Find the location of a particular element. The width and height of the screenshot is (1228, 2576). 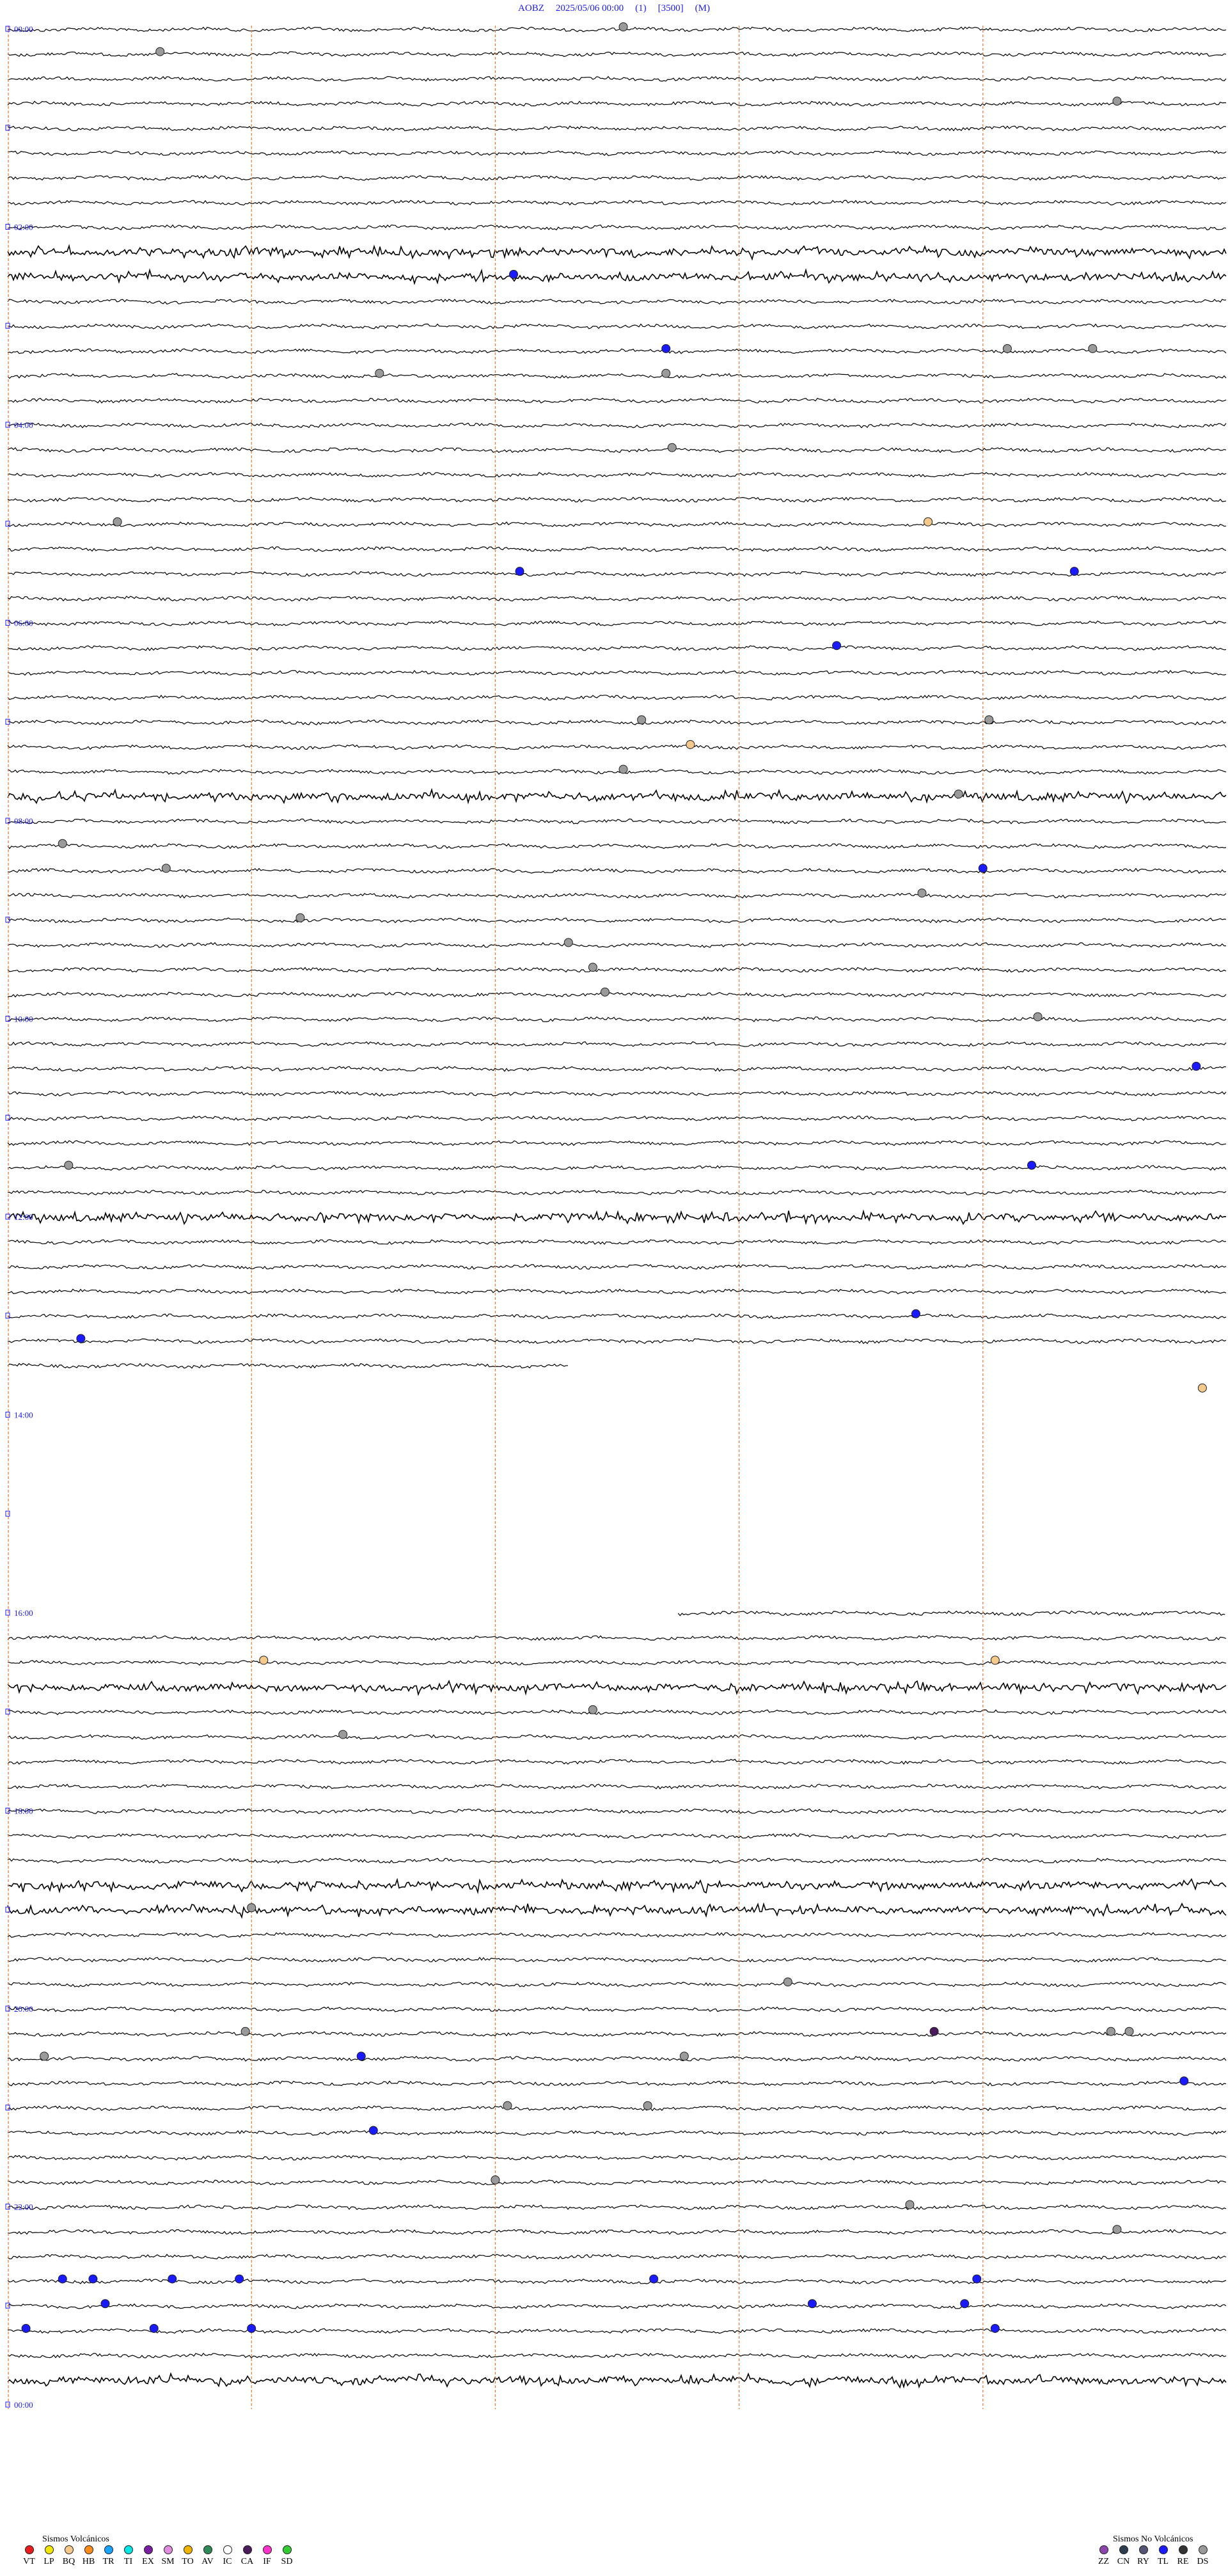

legend-label: VT is located at coordinates (29, 2561).